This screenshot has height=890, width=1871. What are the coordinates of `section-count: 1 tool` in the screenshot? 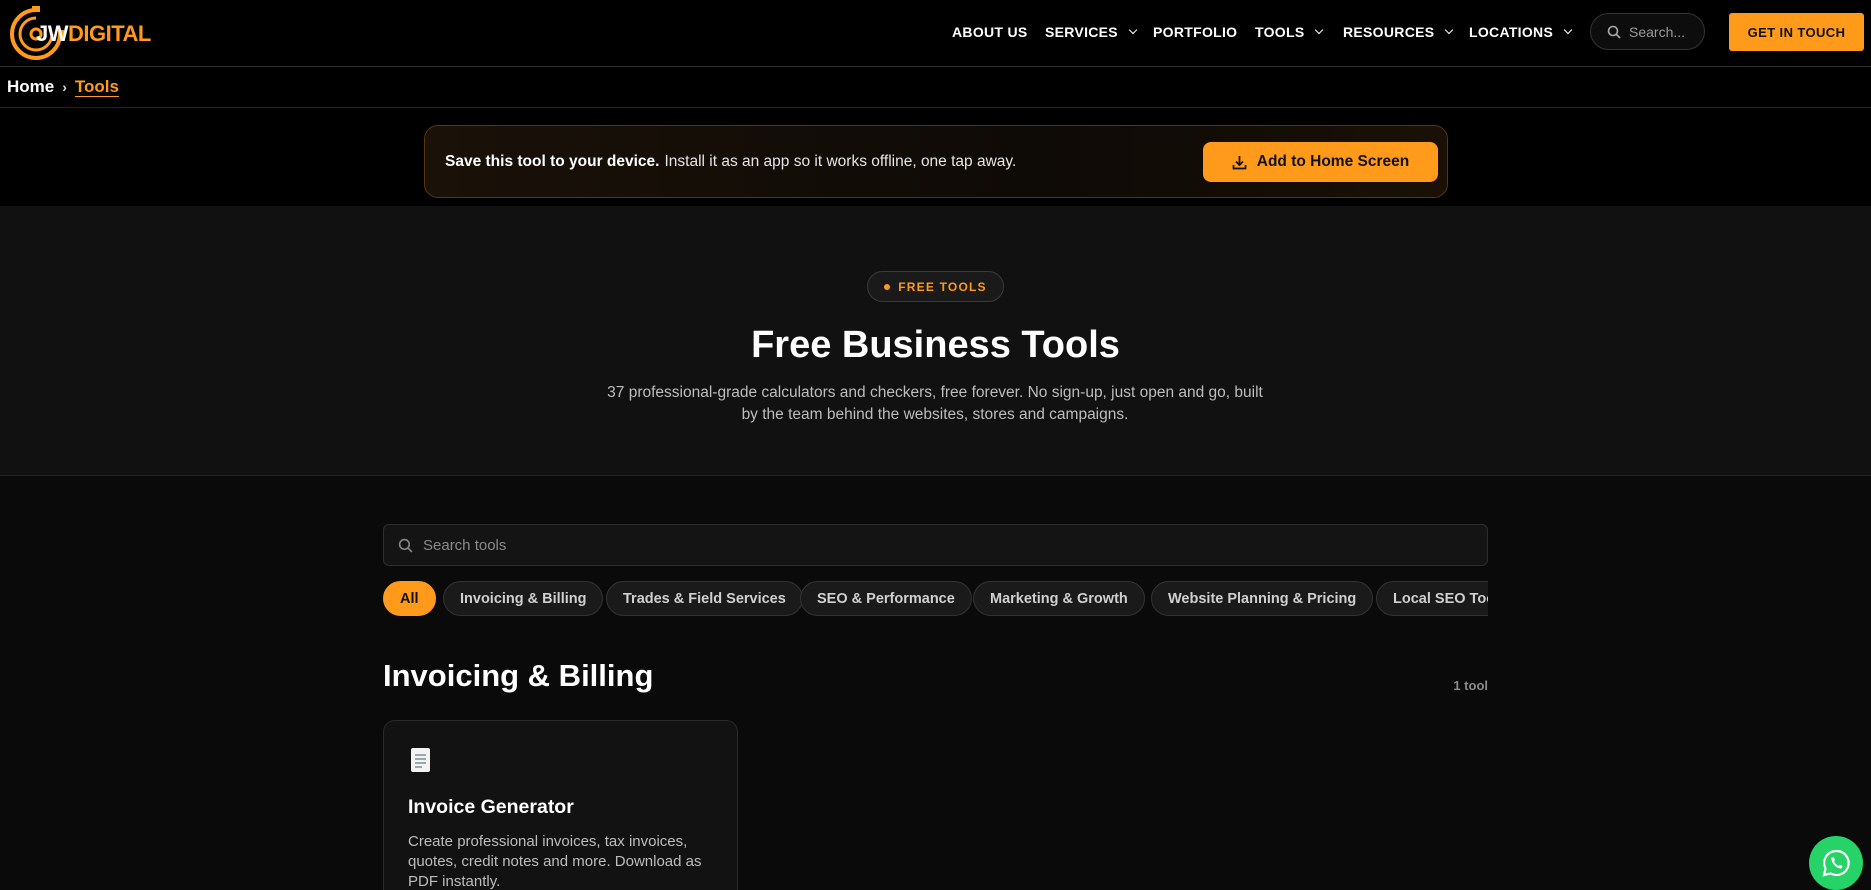 It's located at (1470, 685).